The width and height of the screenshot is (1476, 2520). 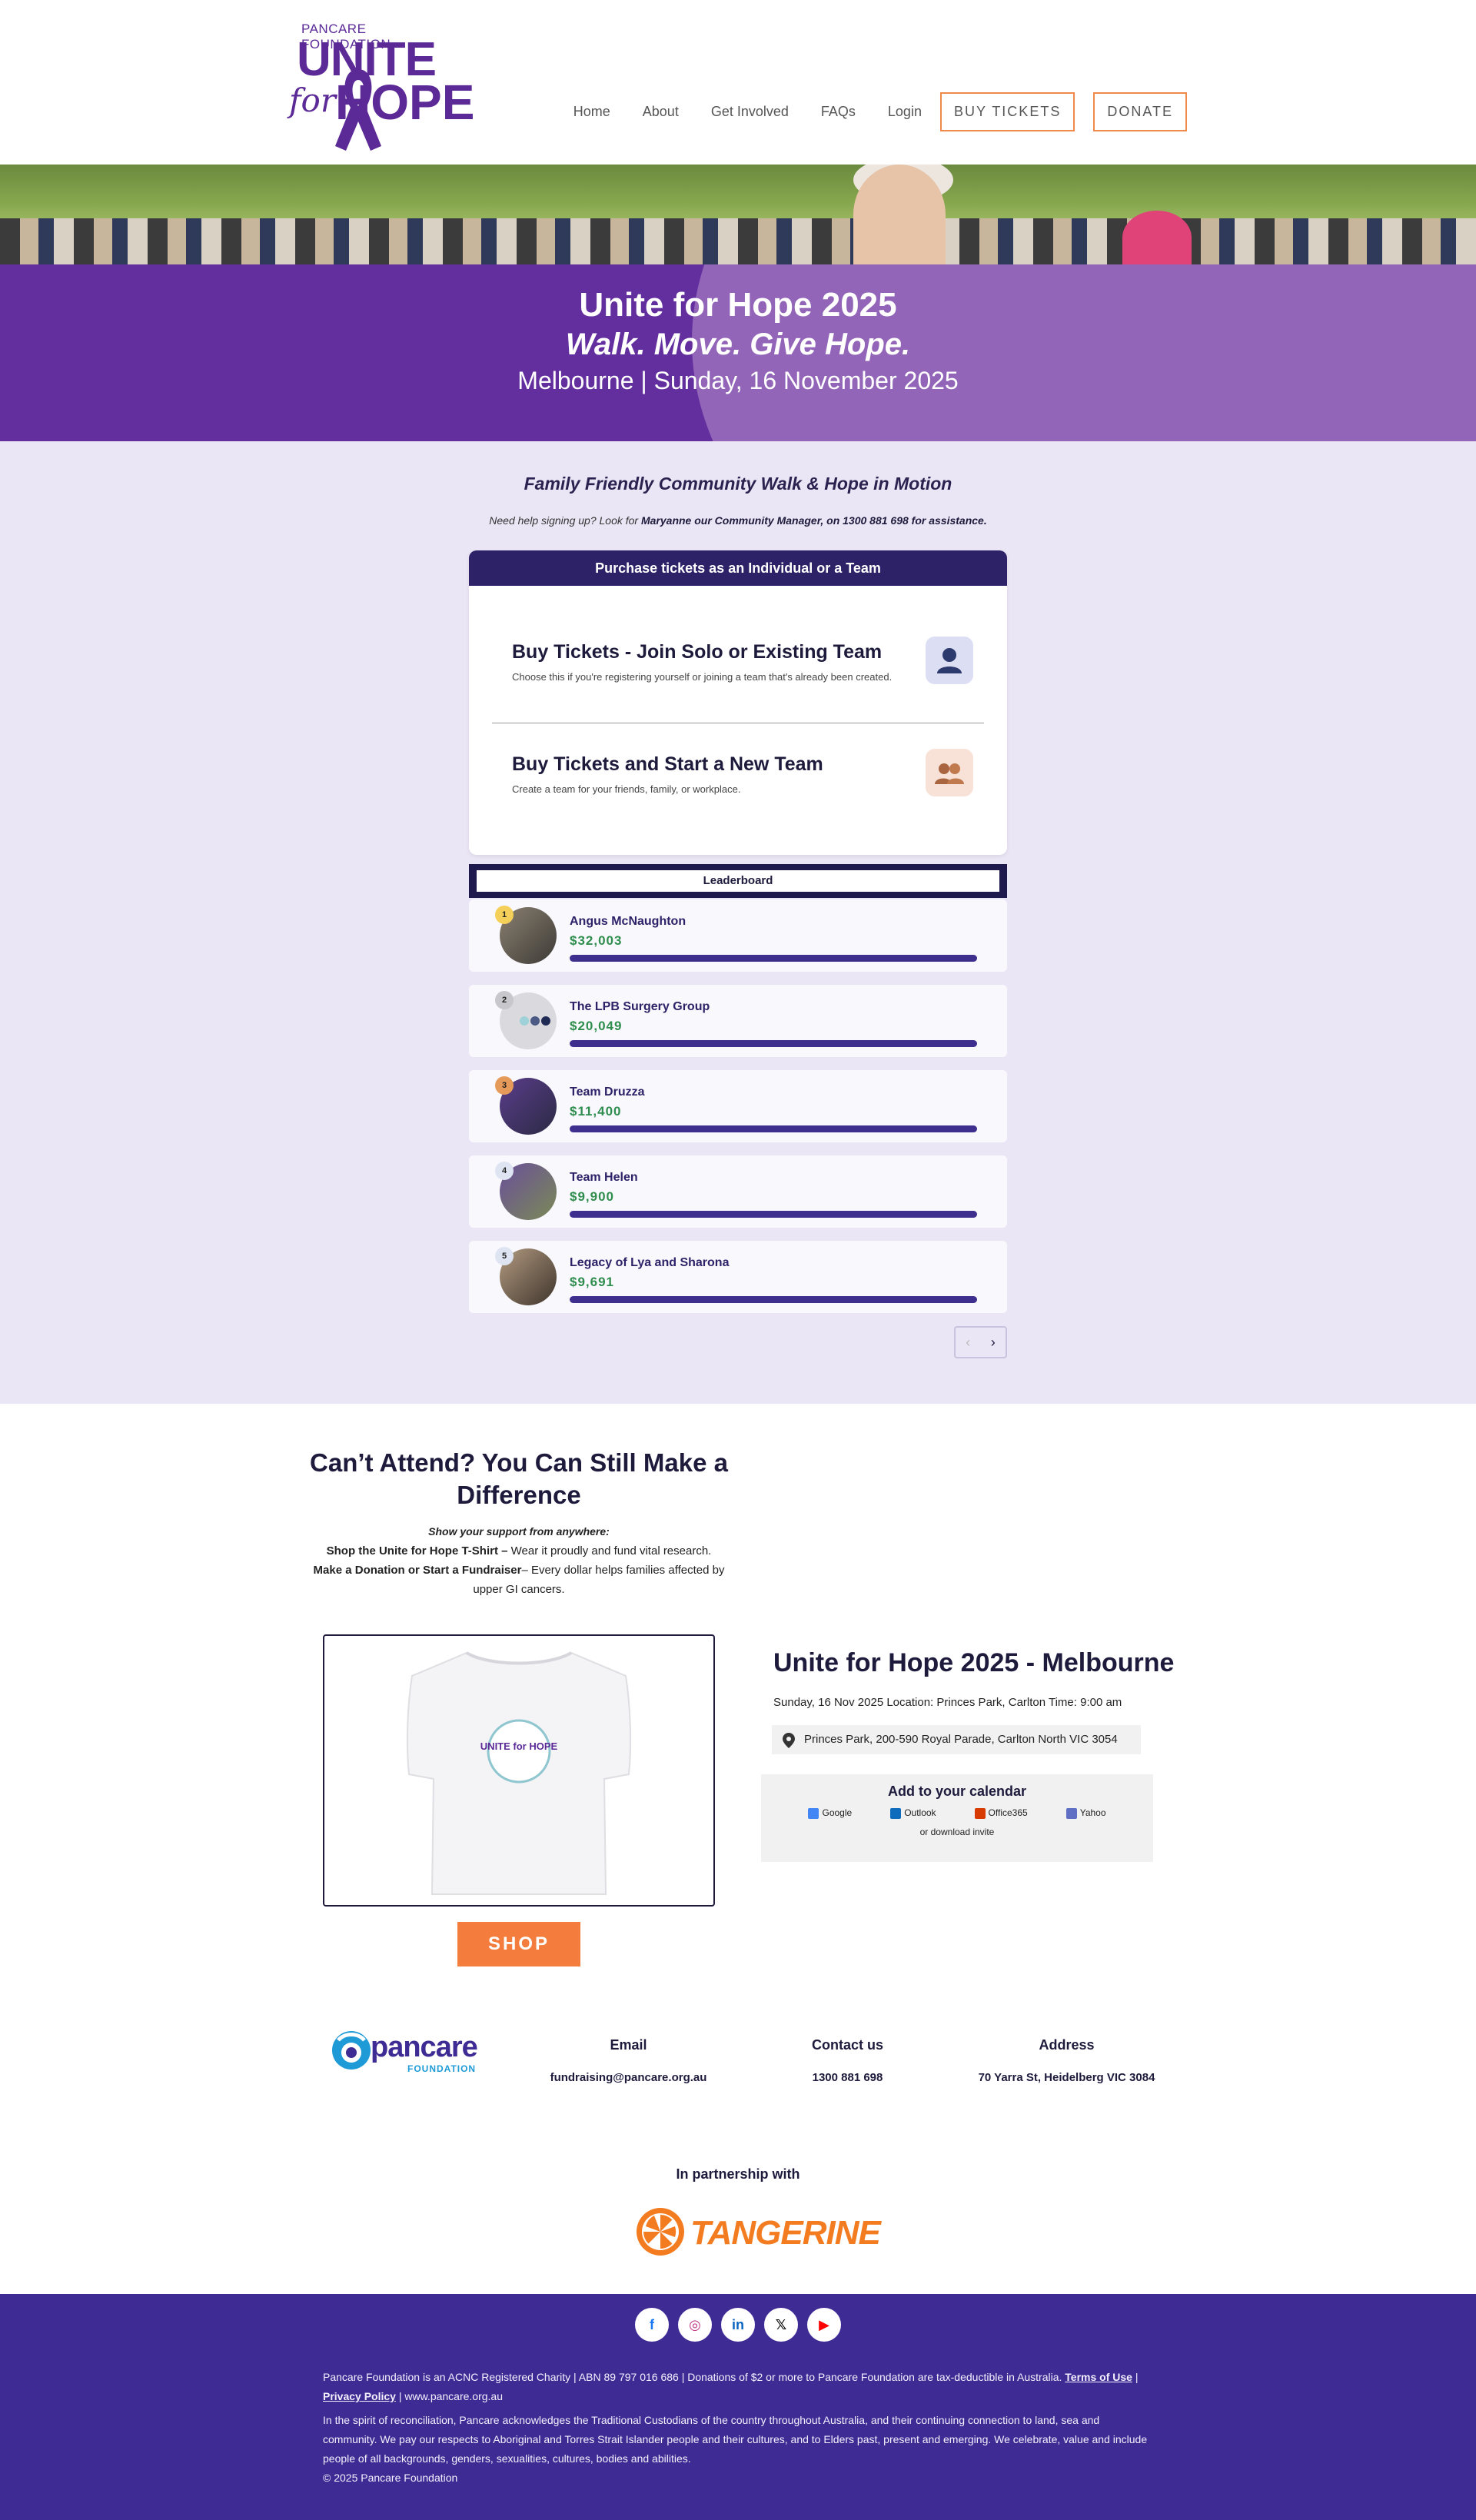 What do you see at coordinates (591, 112) in the screenshot?
I see `nav-home: Home` at bounding box center [591, 112].